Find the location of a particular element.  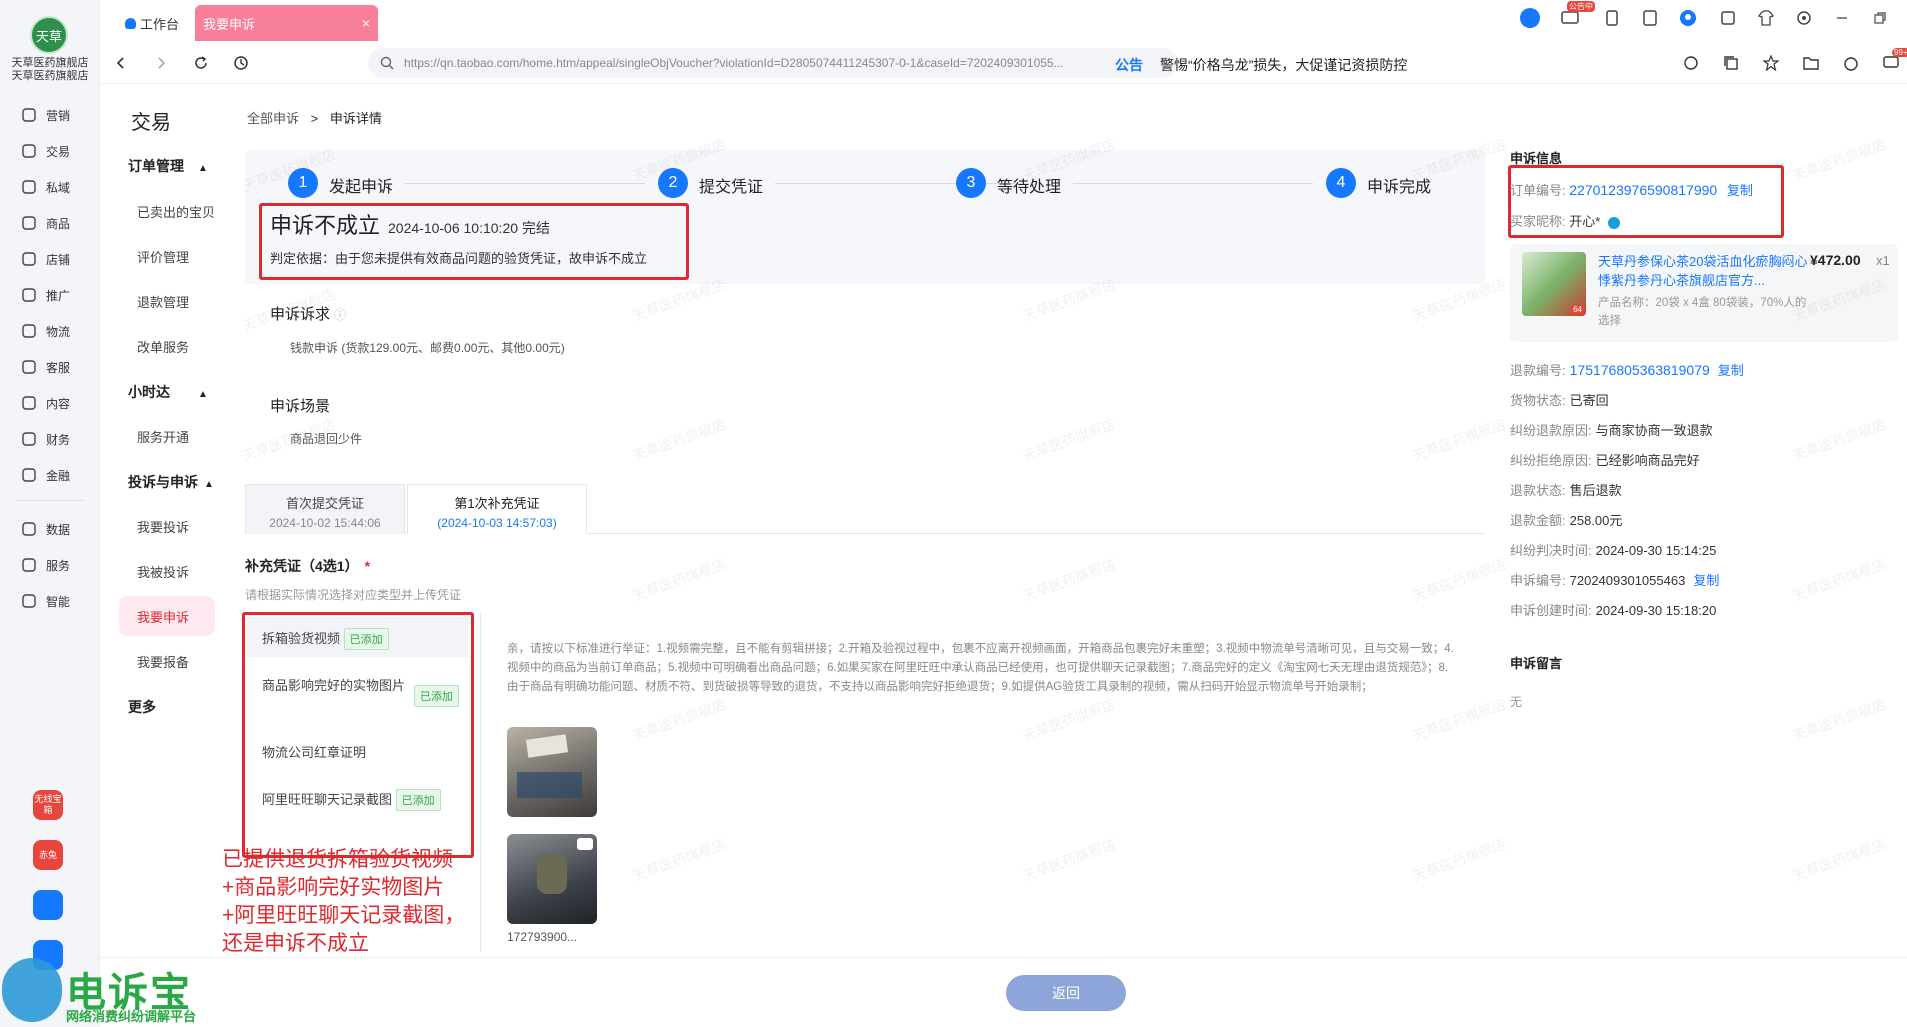

info-row: 纠纷退款原因: 与商家协商一致退款 is located at coordinates (1611, 429).